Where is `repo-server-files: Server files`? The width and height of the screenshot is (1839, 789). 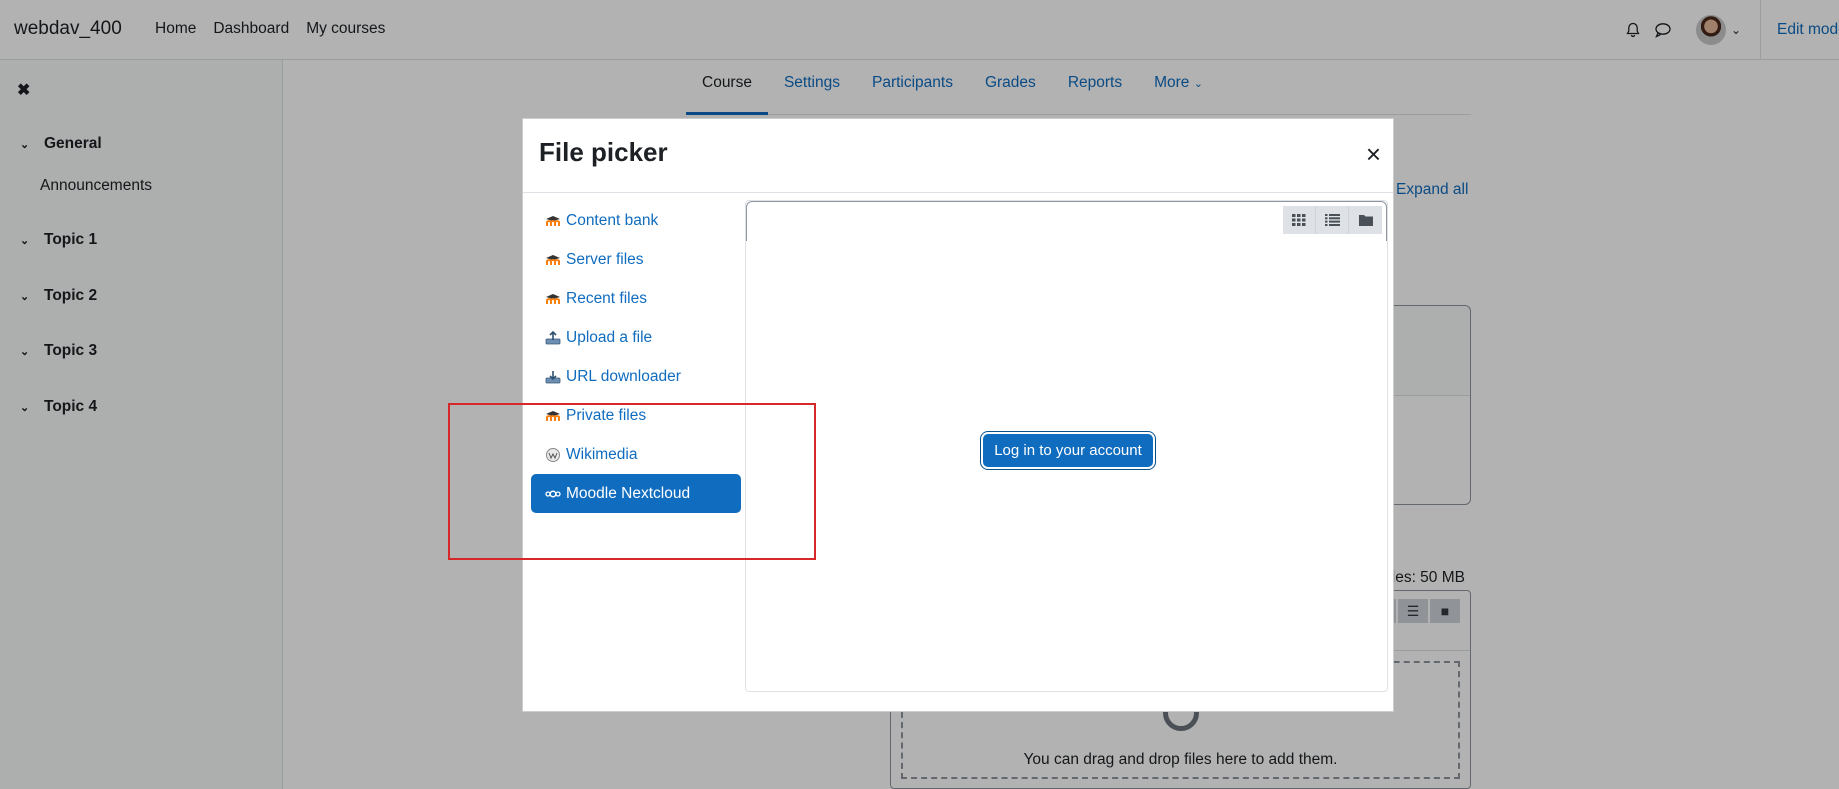 repo-server-files: Server files is located at coordinates (636, 259).